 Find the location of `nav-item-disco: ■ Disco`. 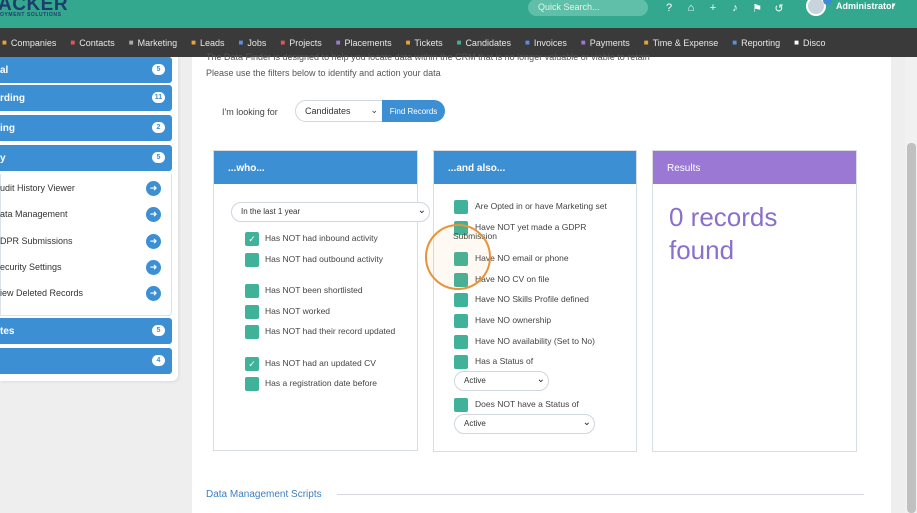

nav-item-disco: ■ Disco is located at coordinates (809, 43).